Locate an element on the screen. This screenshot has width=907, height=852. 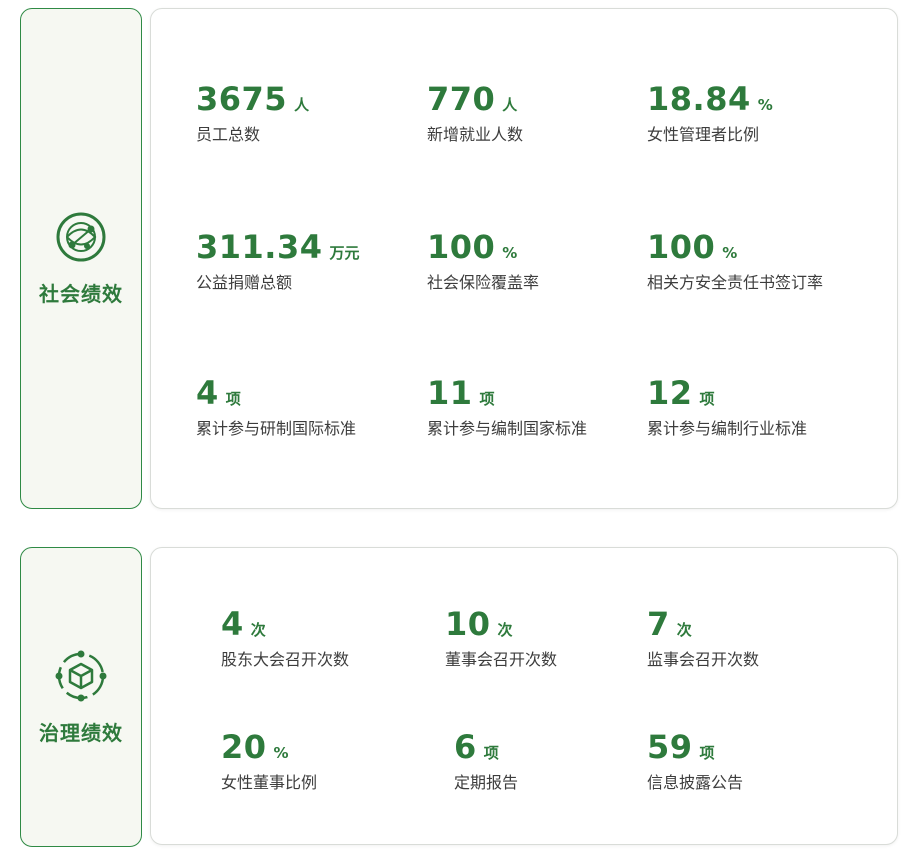
stat-item: 6项 定期报告 is located at coordinates (486, 761).